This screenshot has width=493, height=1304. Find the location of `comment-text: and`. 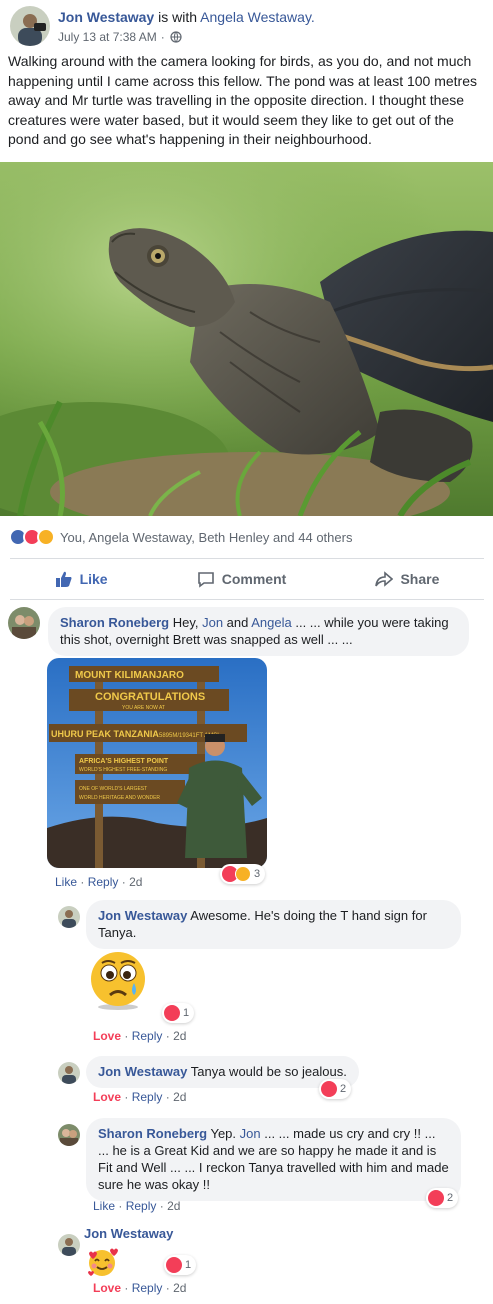

comment-text: and is located at coordinates (237, 622).